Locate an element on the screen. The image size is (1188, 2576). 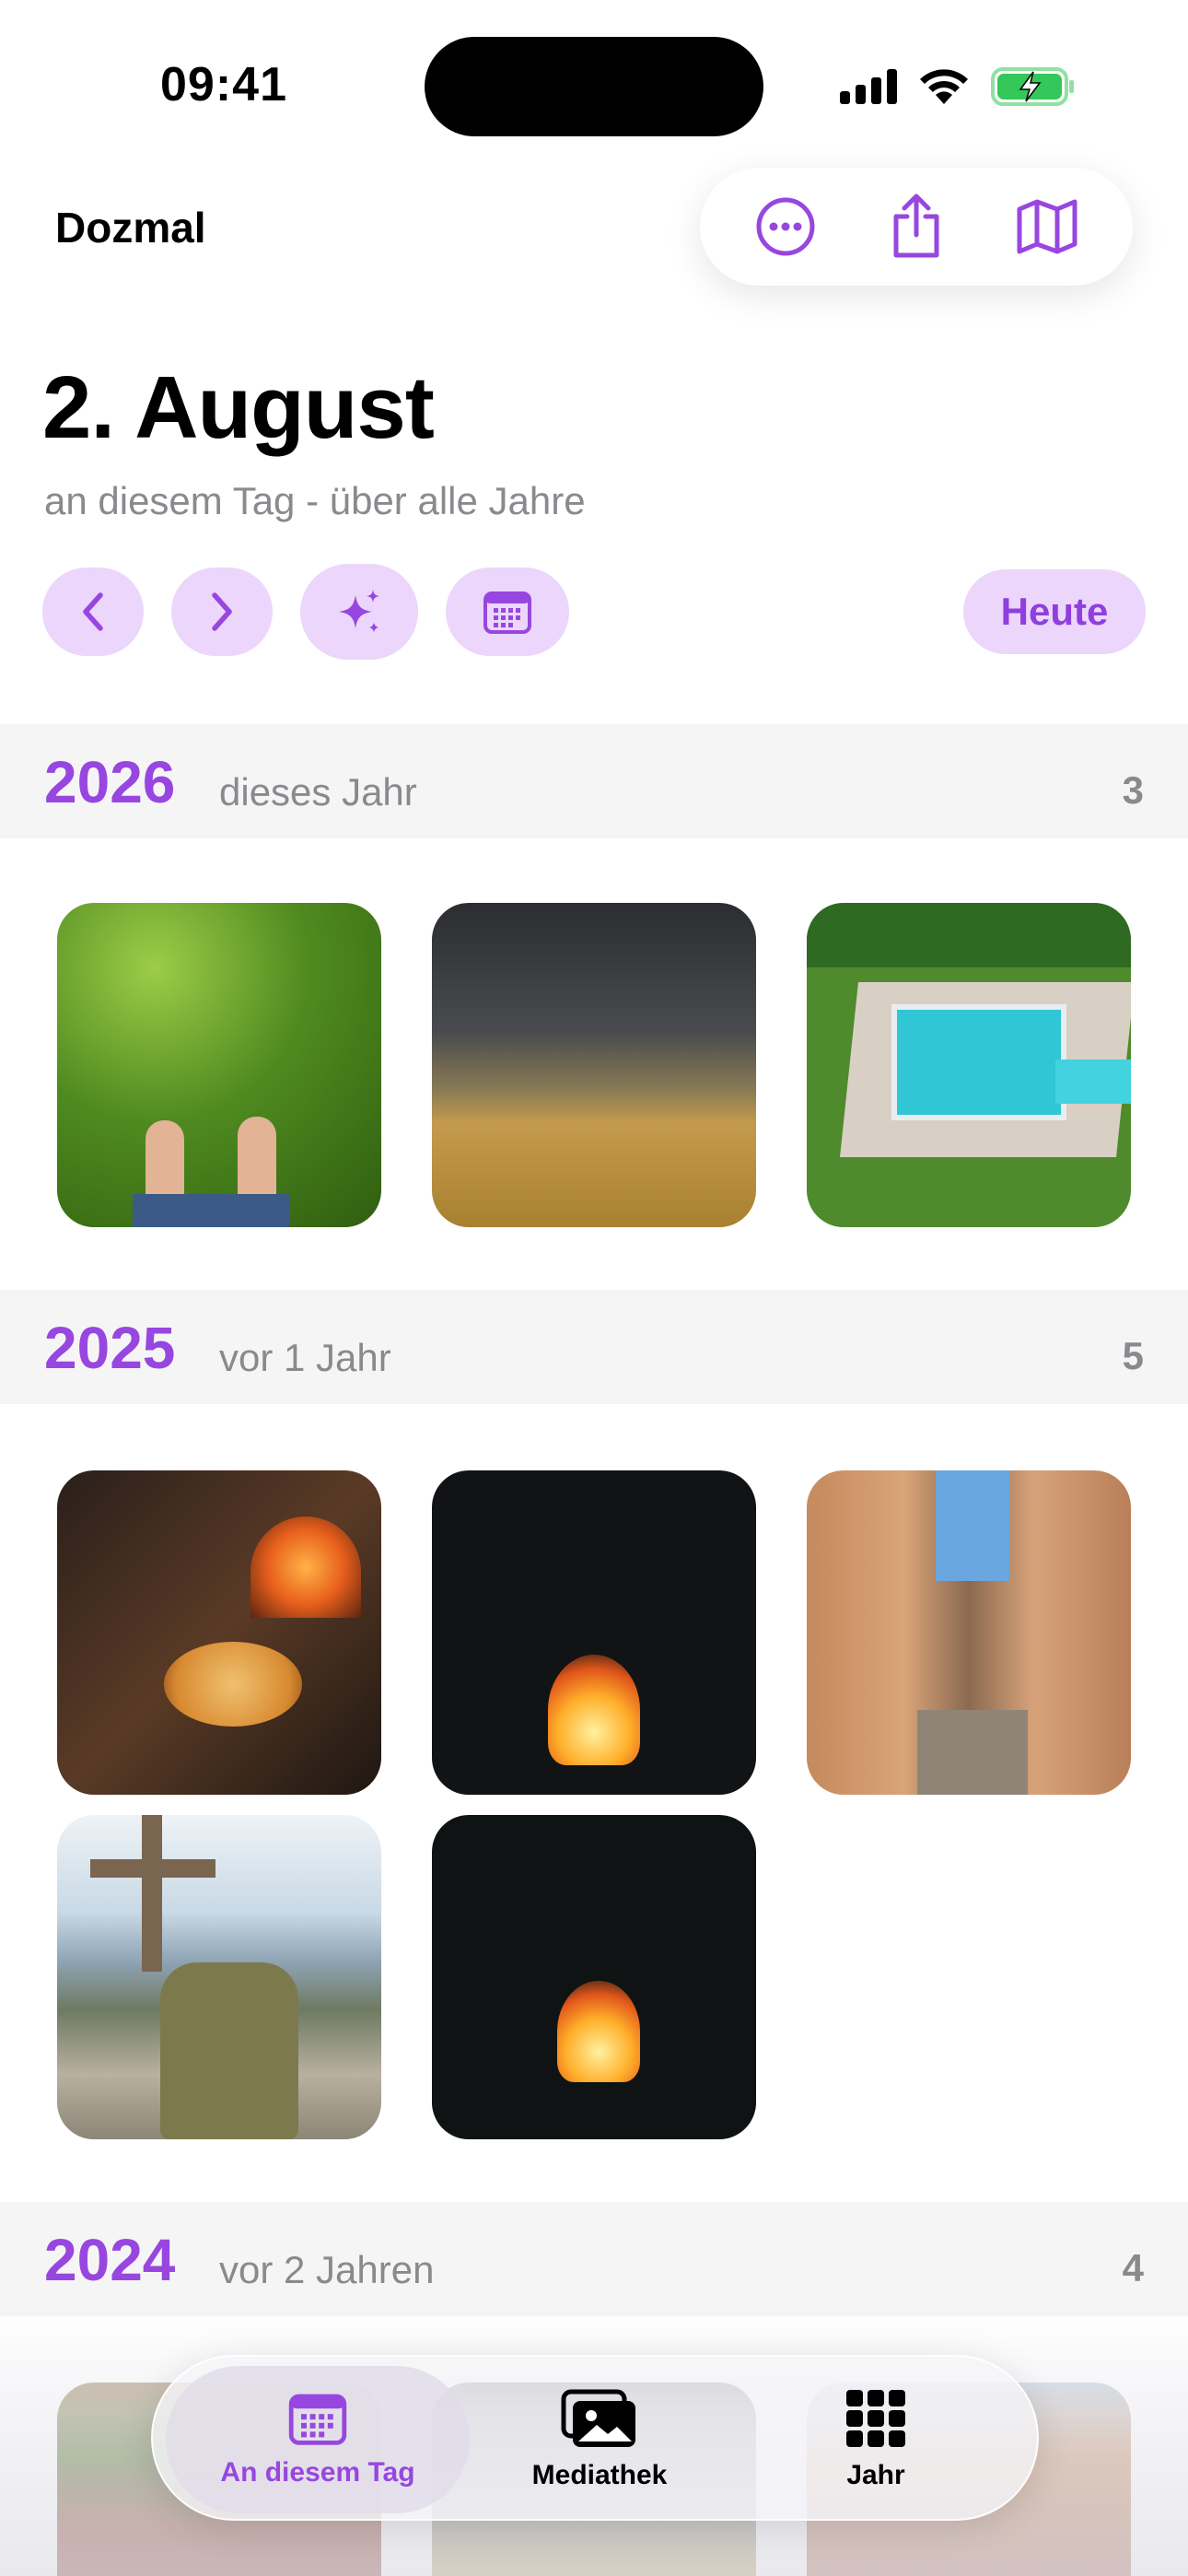
chevron-right-icon is located at coordinates (222, 611).